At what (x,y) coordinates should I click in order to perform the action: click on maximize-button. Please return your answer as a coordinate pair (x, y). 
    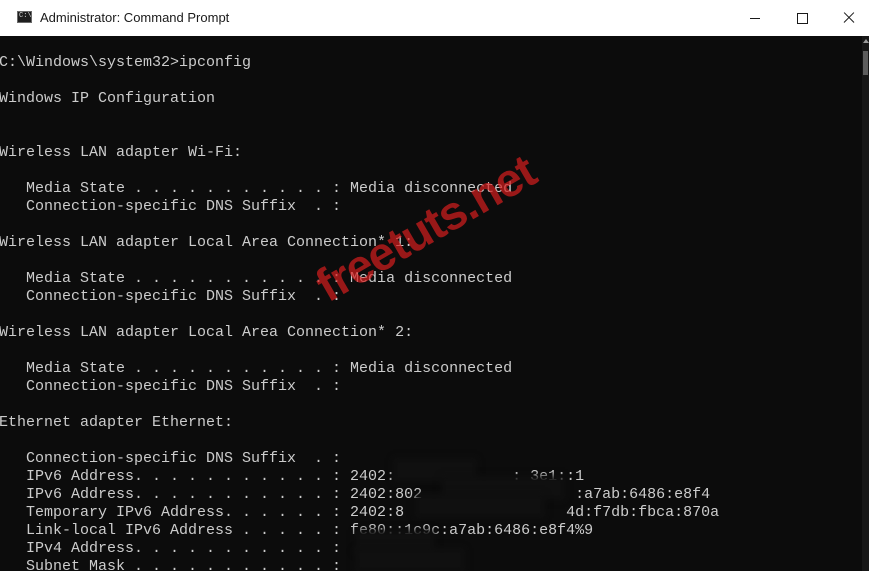
    Looking at the image, I should click on (802, 18).